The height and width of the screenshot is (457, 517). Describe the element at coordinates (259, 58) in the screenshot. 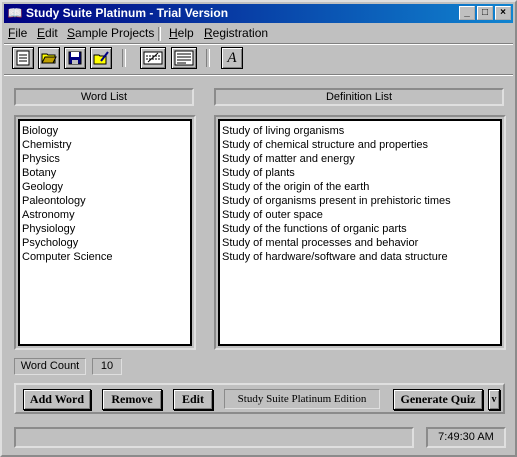

I see `toolbar: A` at that location.